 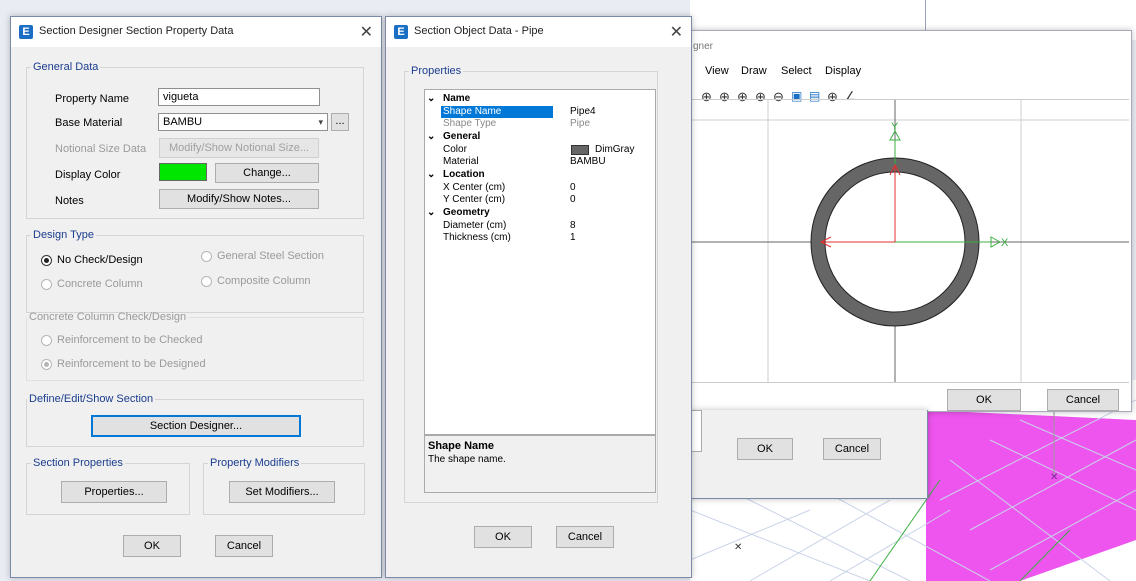 I want to click on row-y-center: Y Center (cm) 0, so click(x=540, y=200).